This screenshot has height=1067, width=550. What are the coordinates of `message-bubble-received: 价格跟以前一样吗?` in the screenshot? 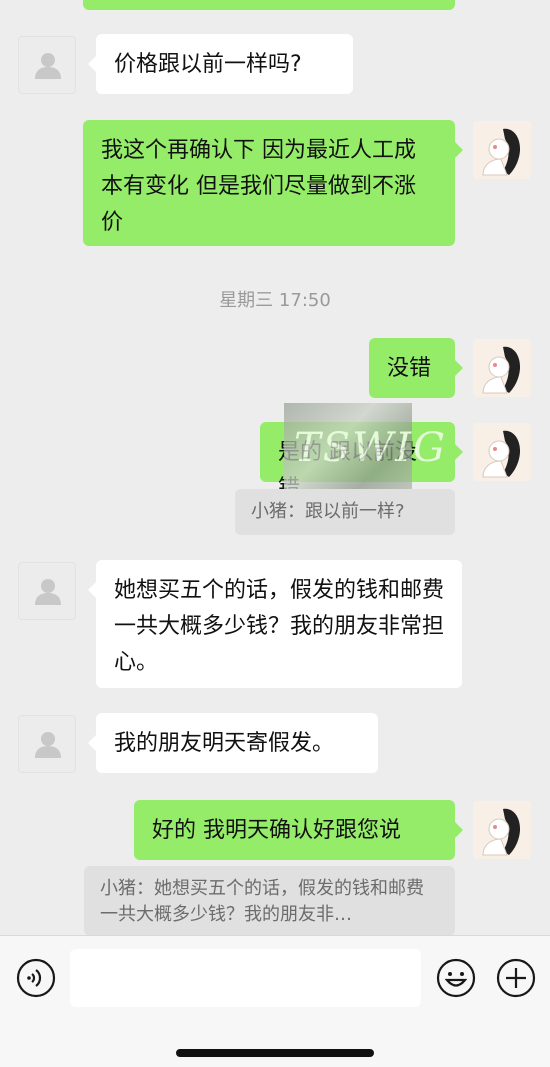 It's located at (220, 64).